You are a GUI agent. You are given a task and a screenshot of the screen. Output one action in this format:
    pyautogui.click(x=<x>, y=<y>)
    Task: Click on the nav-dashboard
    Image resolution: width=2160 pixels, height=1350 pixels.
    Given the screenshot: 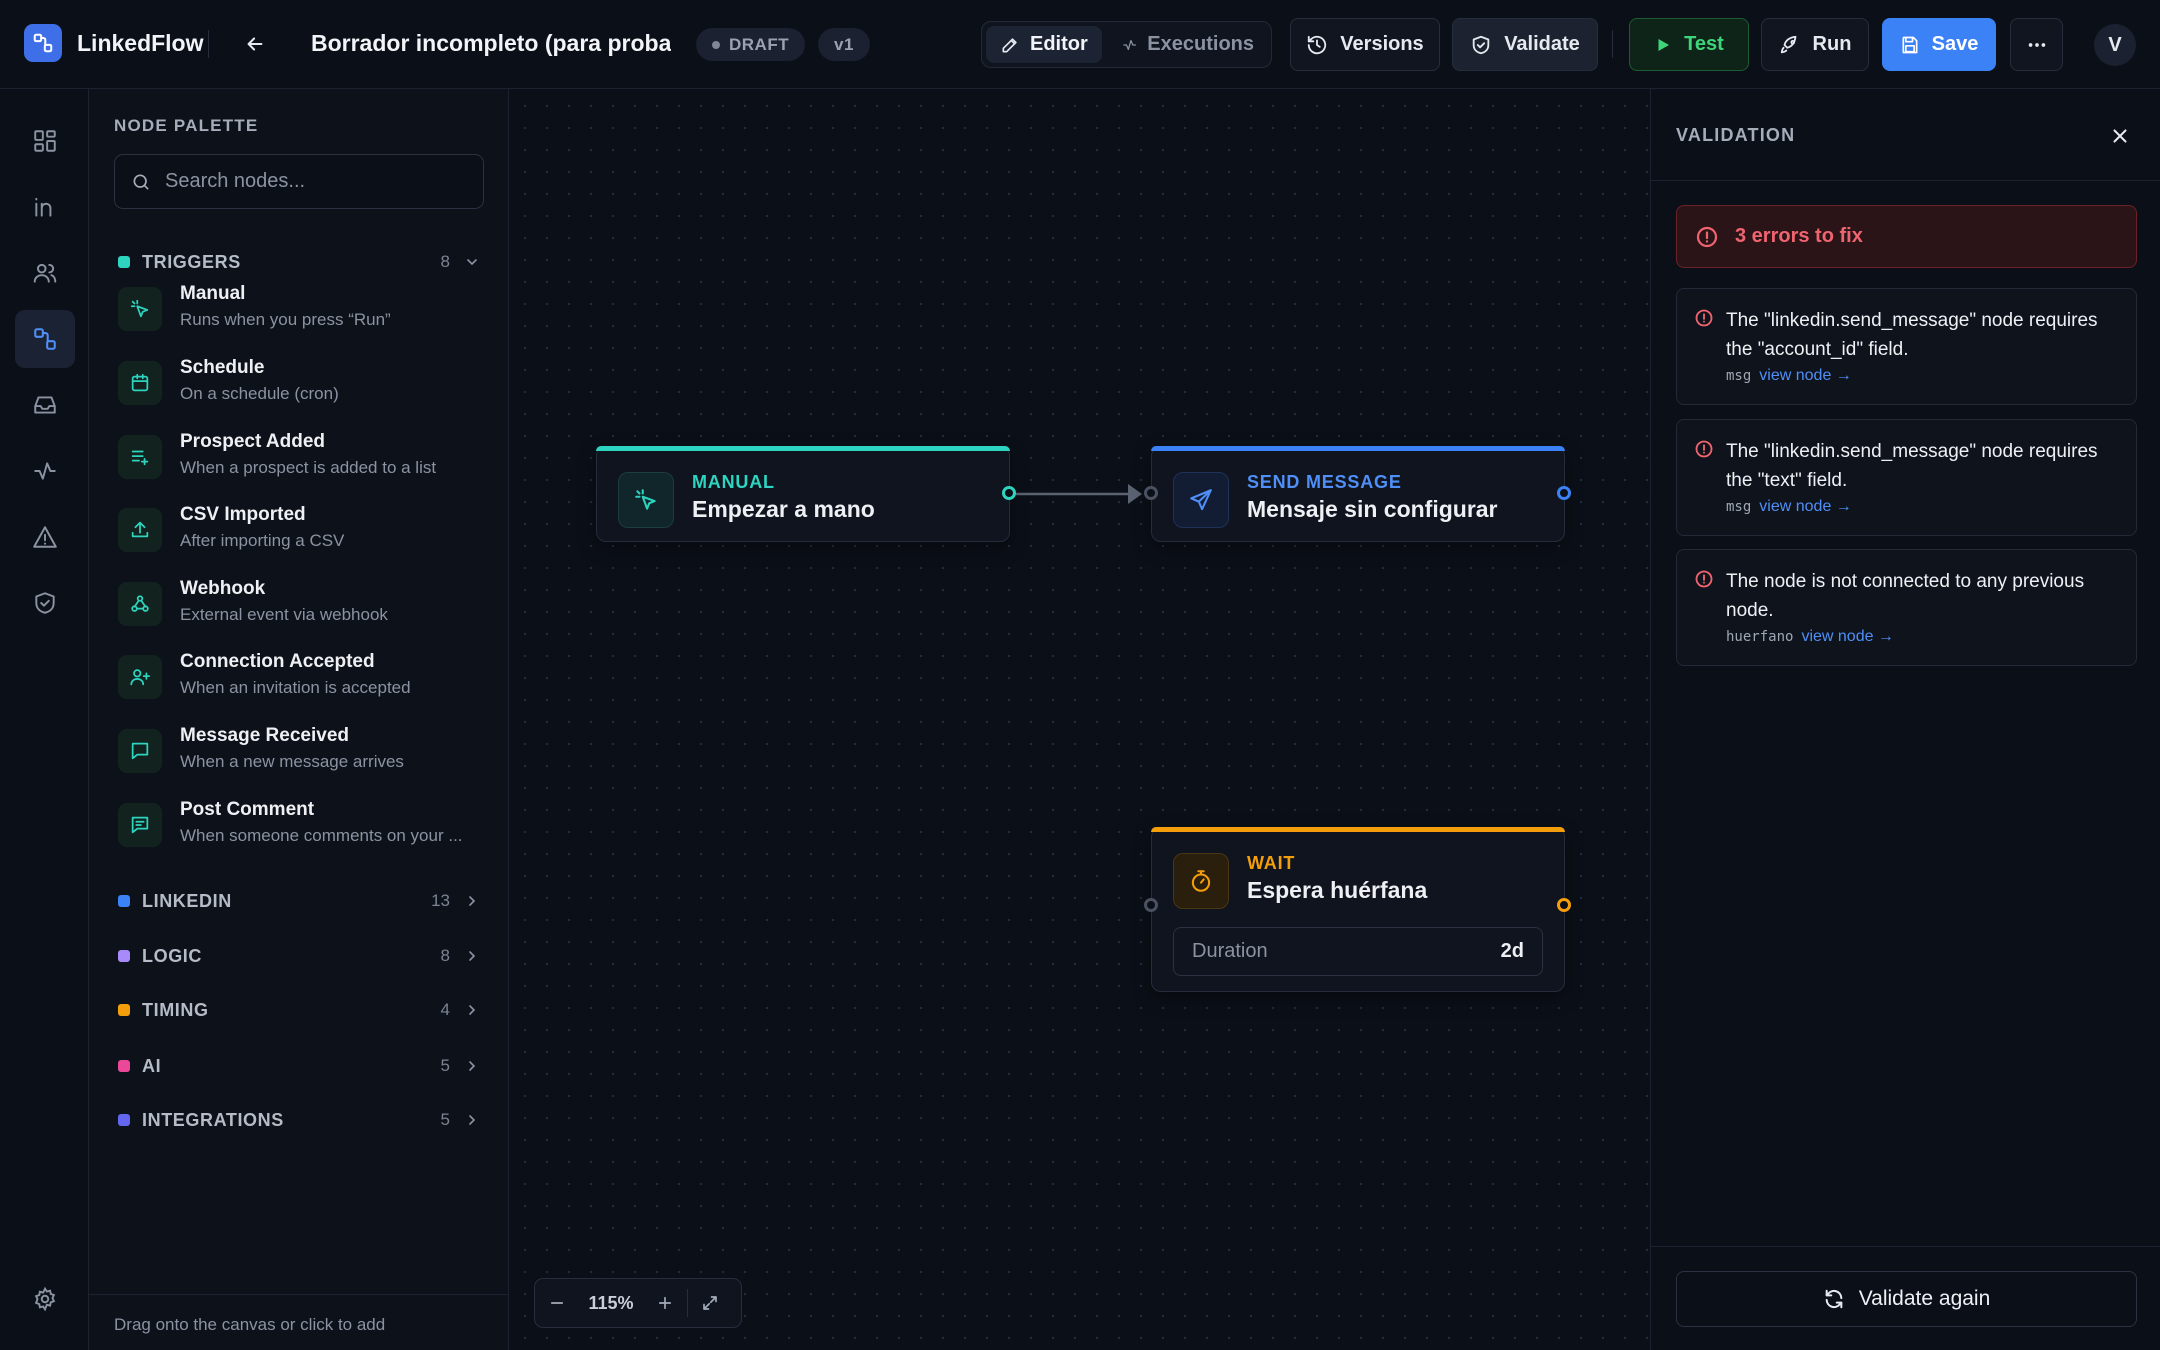 What is the action you would take?
    pyautogui.click(x=45, y=141)
    